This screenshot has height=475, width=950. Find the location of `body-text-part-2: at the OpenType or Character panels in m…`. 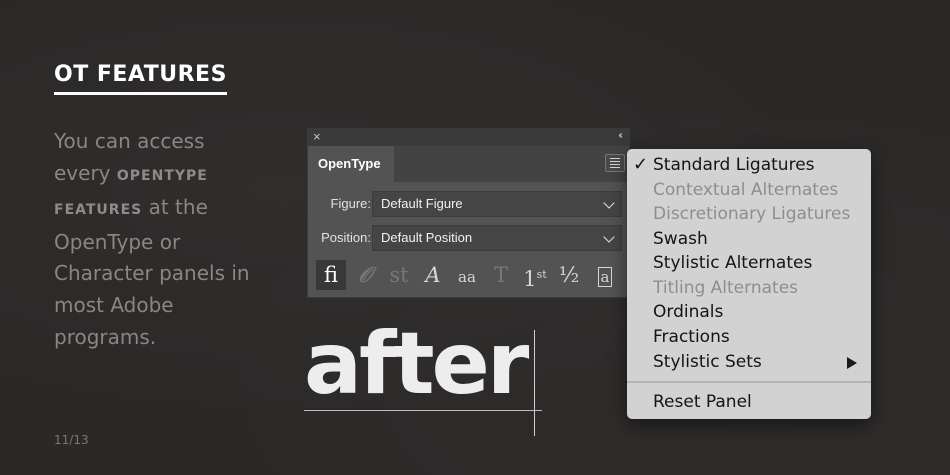

body-text-part-2: at the OpenType or Character panels in m… is located at coordinates (152, 272).